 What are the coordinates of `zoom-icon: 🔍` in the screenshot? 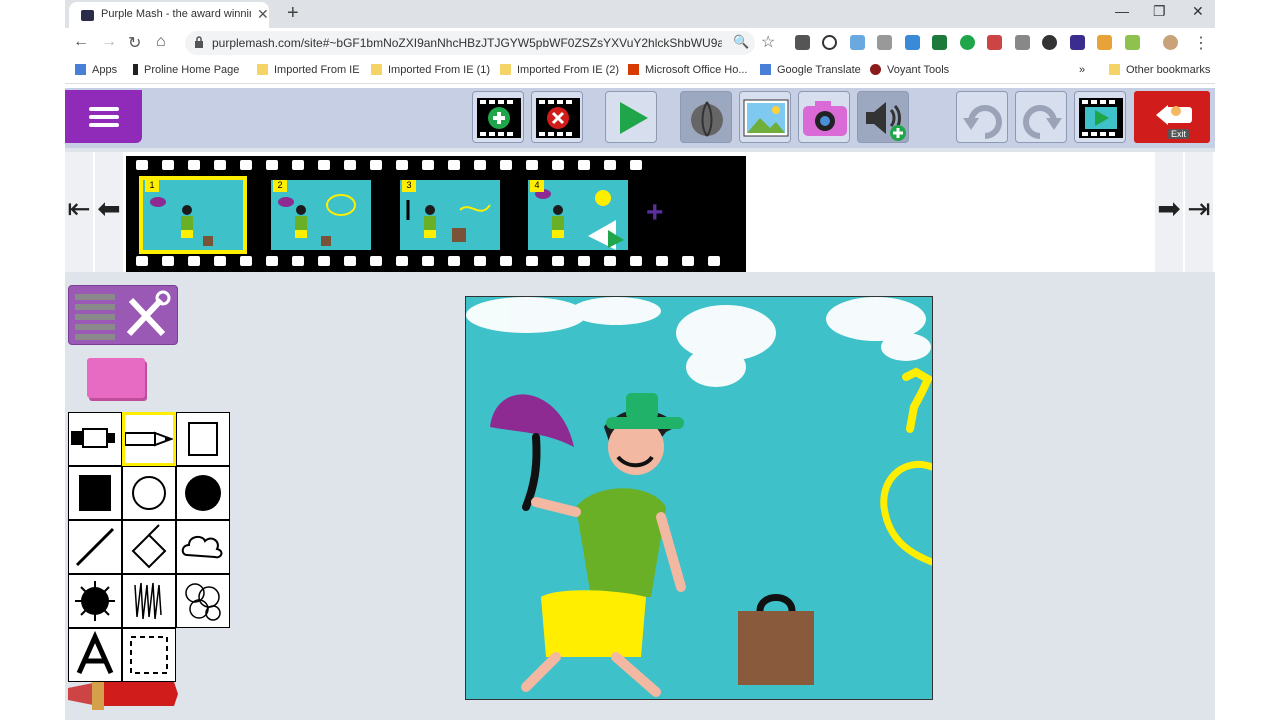 It's located at (741, 42).